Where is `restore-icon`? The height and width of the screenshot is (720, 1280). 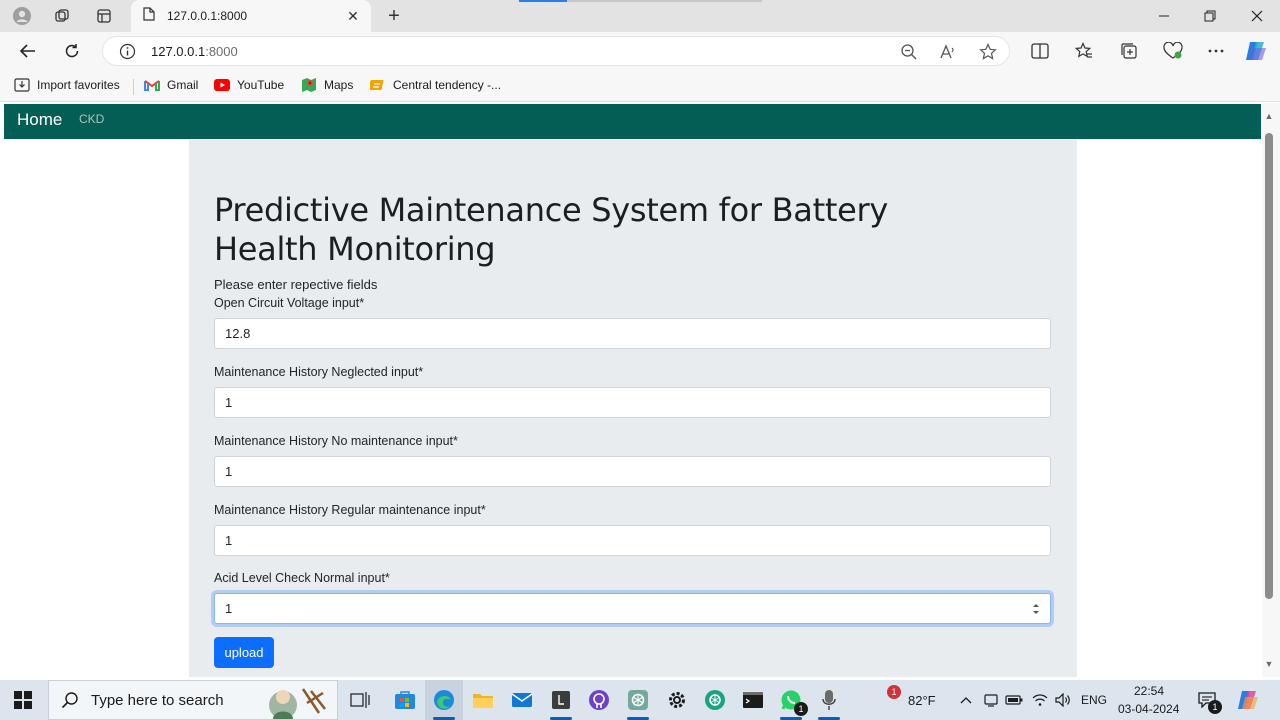
restore-icon is located at coordinates (1210, 16).